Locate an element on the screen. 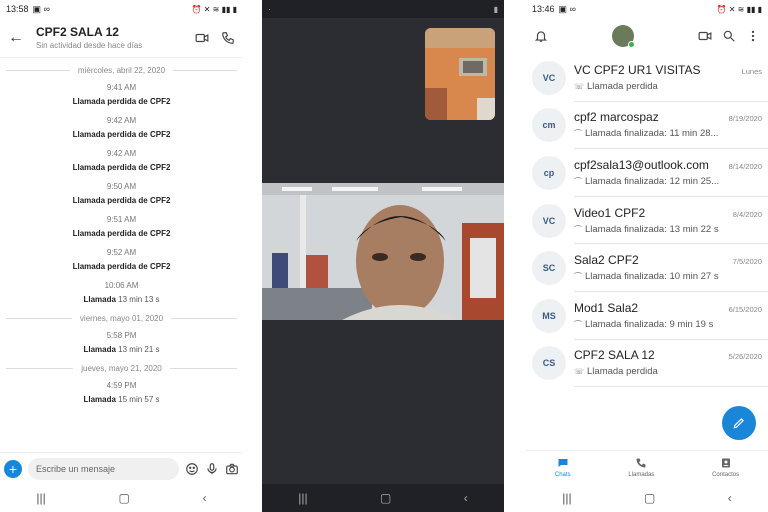 This screenshot has height=512, width=768. missed-call-icon: ☏ is located at coordinates (579, 86).